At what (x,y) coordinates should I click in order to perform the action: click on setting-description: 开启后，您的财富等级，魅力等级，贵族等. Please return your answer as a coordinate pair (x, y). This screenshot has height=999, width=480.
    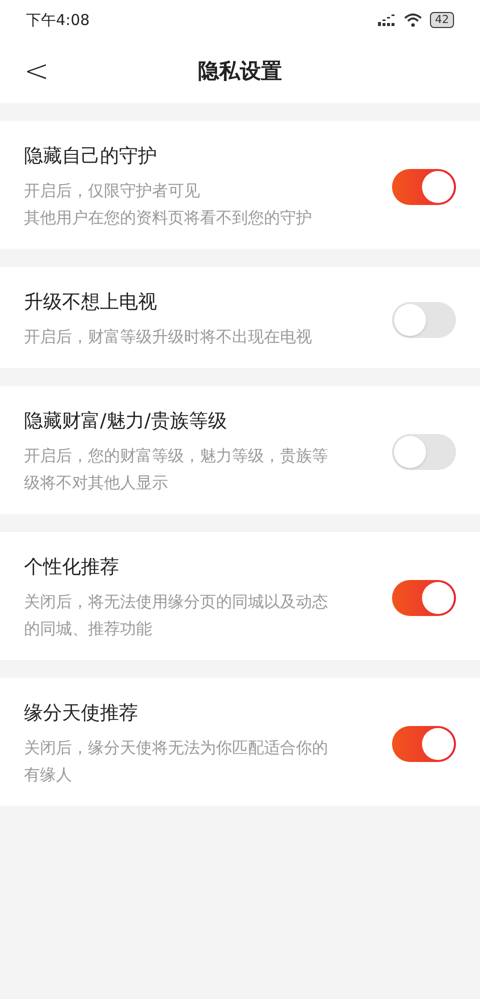
    Looking at the image, I should click on (176, 456).